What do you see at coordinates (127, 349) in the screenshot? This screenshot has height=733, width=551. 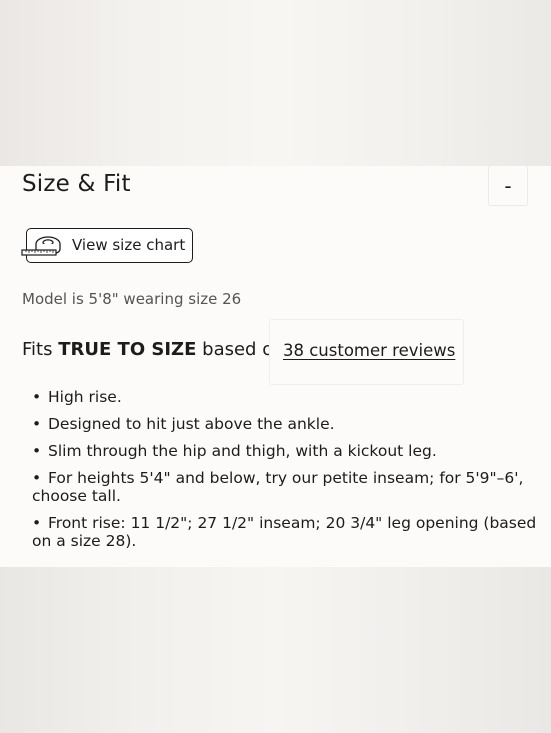 I see `fit-emphasis: TRUE TO SIZE` at bounding box center [127, 349].